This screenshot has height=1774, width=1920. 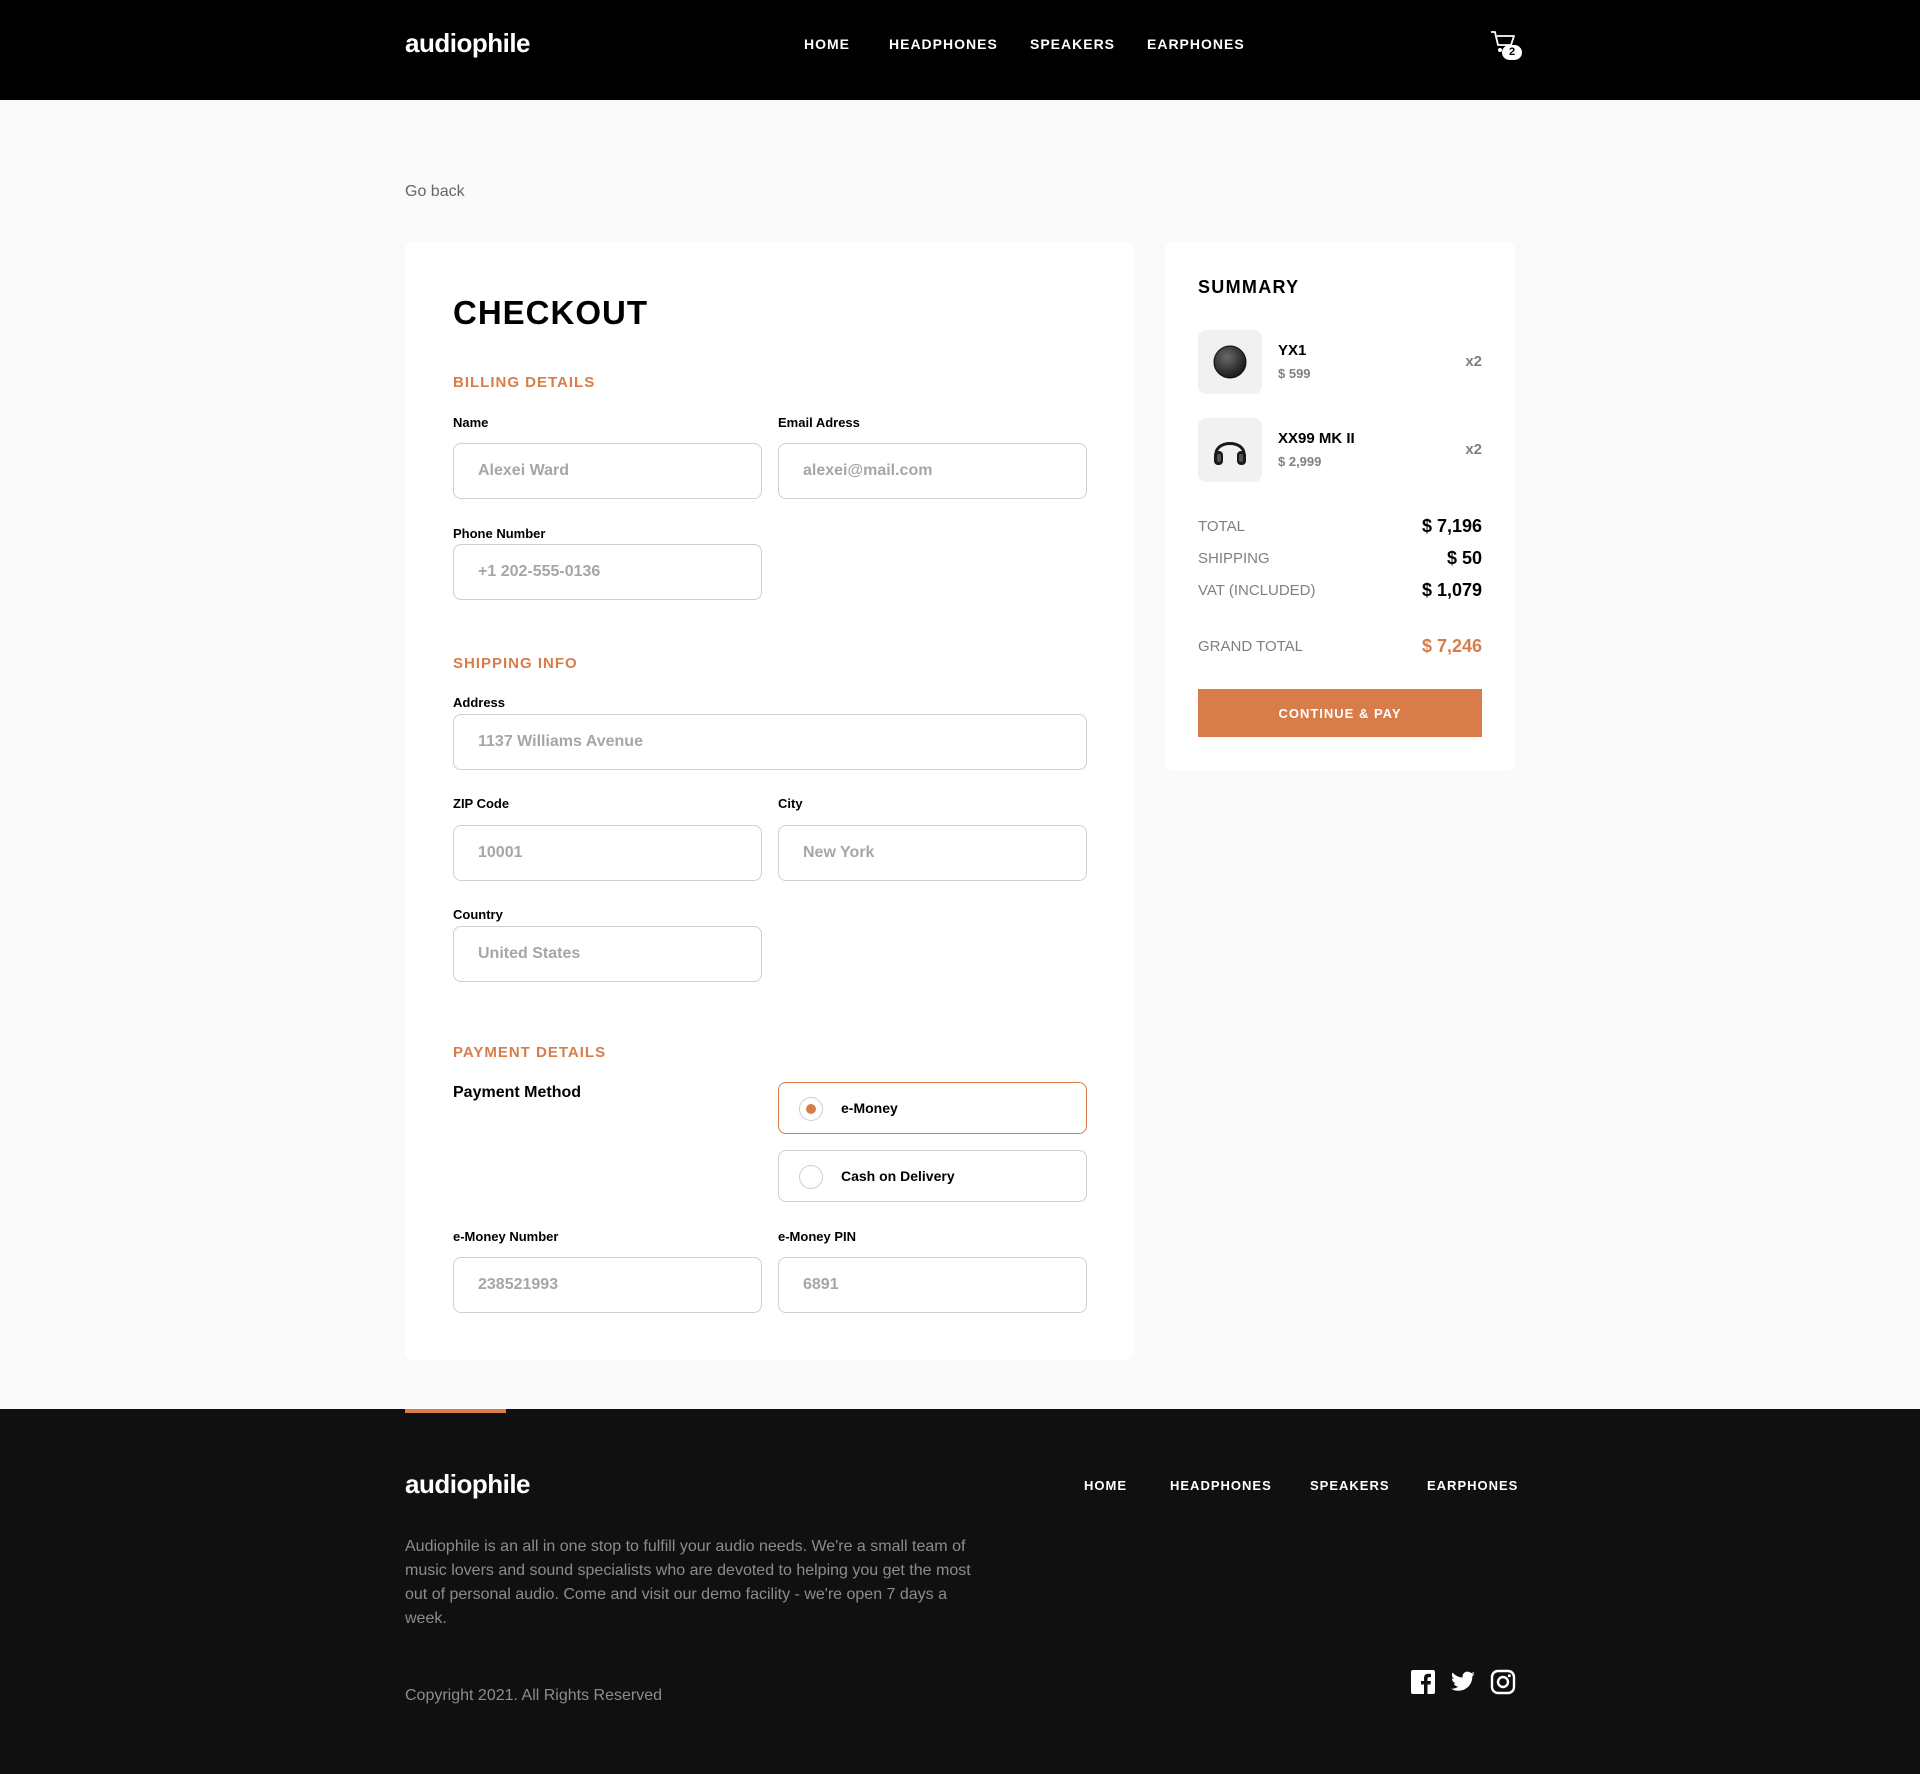 What do you see at coordinates (607, 471) in the screenshot?
I see `name-input` at bounding box center [607, 471].